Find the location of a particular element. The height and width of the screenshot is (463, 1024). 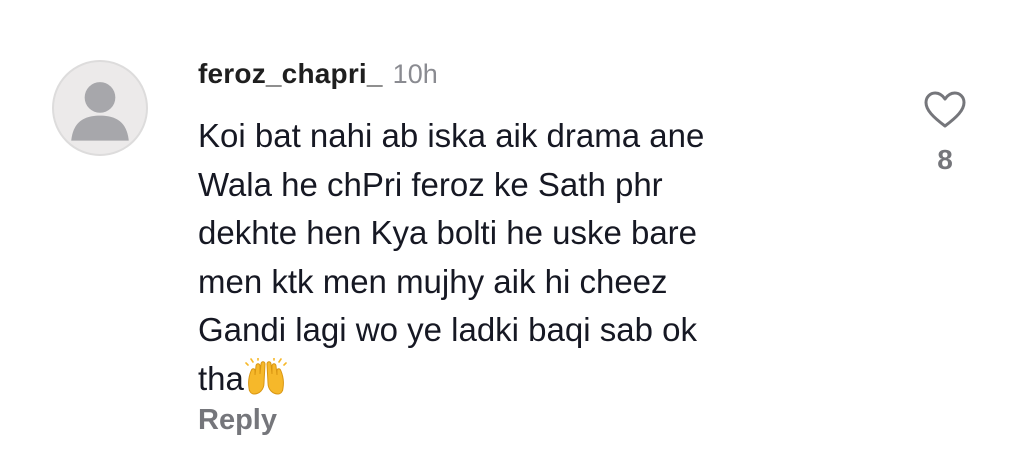

username: feroz_chapri_ is located at coordinates (290, 74).